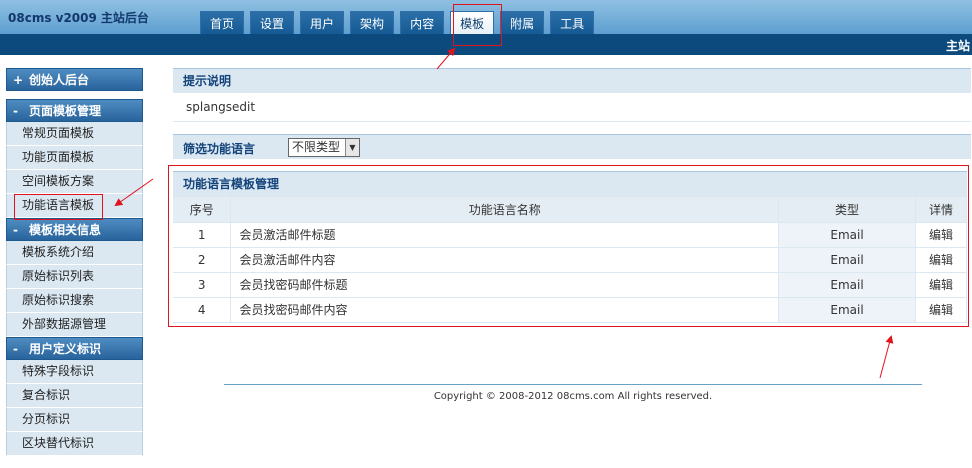 The image size is (972, 468). I want to click on logo-title: 主站后台, so click(124, 18).